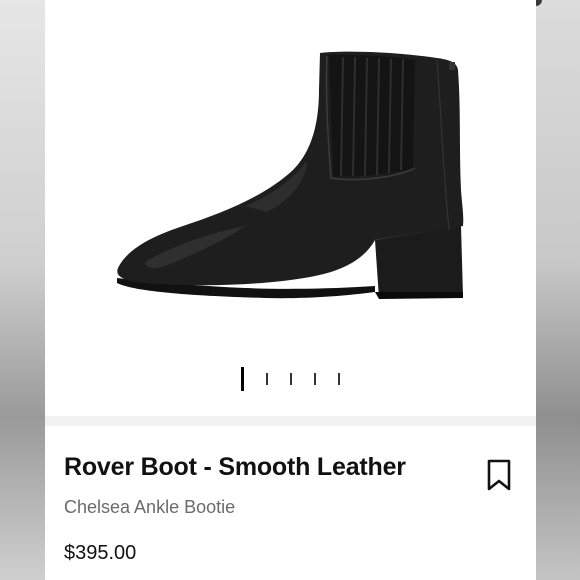 This screenshot has height=580, width=580. Describe the element at coordinates (22, 290) in the screenshot. I see `left-gutter` at that location.